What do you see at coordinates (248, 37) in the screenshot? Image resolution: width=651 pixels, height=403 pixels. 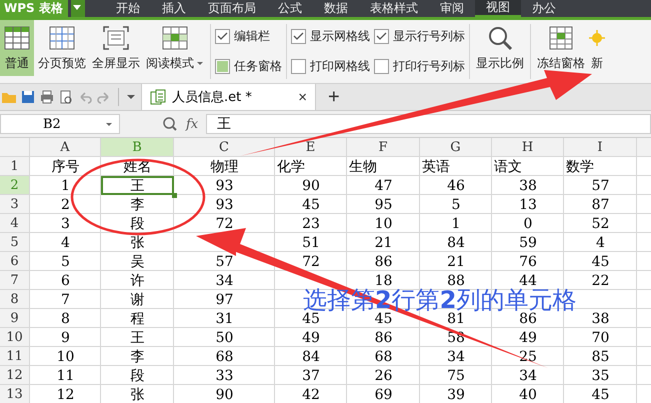 I see `checkbox: 编辑栏` at bounding box center [248, 37].